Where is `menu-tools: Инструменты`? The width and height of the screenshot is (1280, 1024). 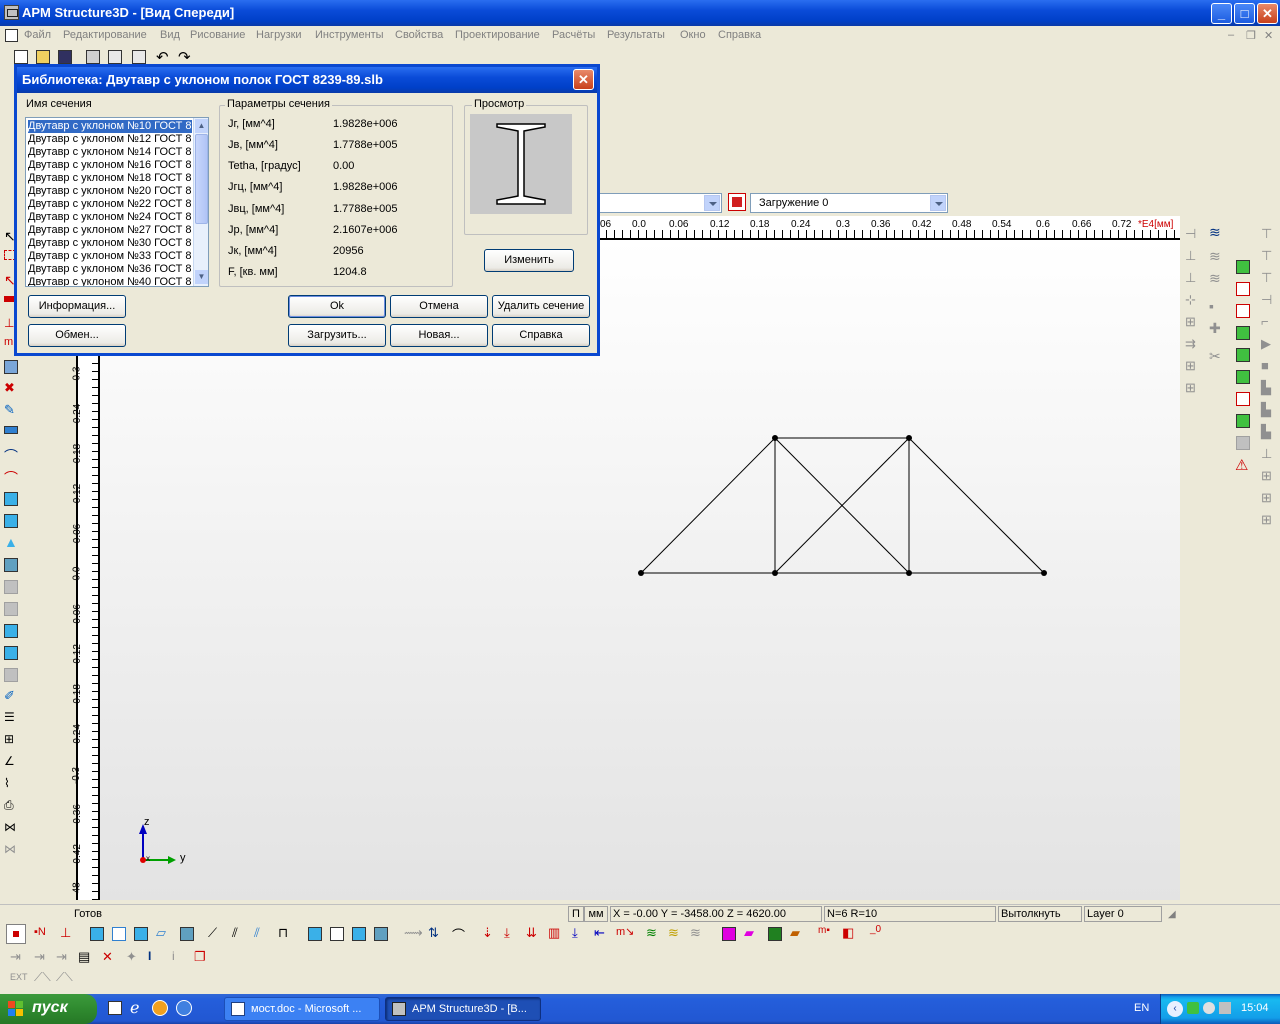 menu-tools: Инструменты is located at coordinates (349, 35).